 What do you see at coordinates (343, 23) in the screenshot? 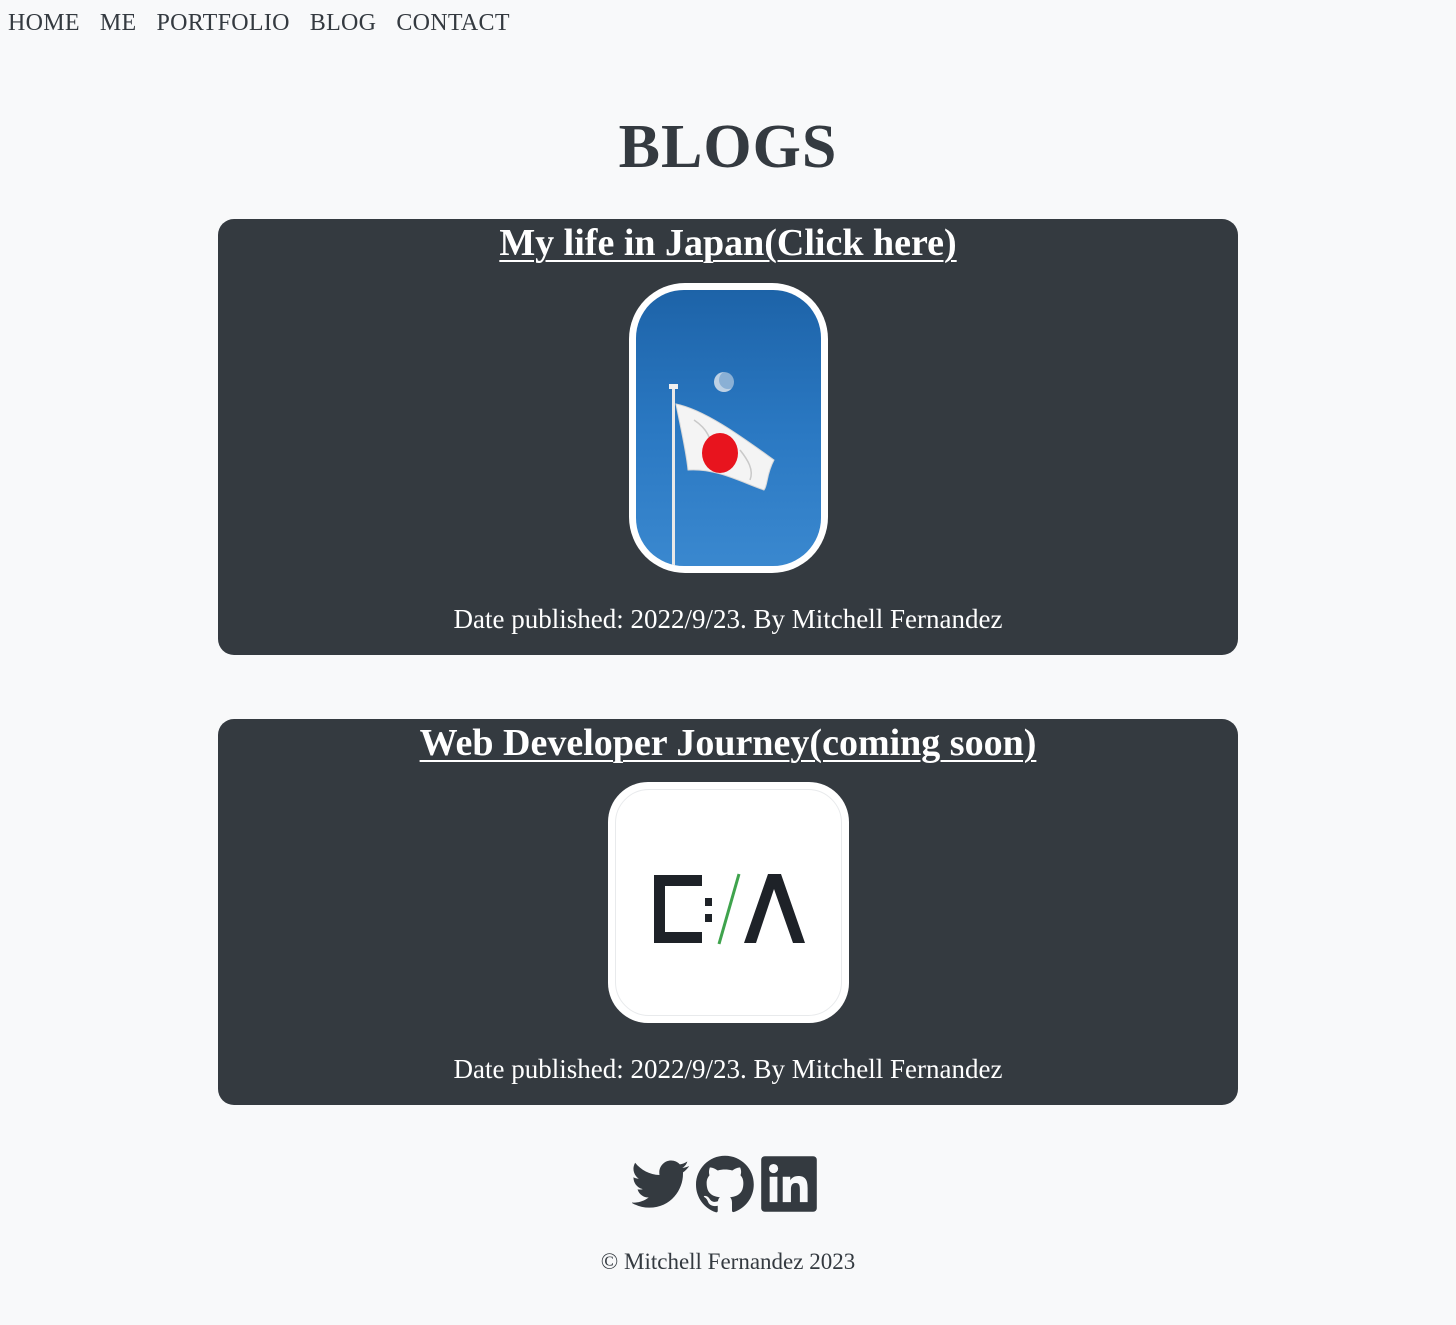
I see `nav-blog-link: BLOG` at bounding box center [343, 23].